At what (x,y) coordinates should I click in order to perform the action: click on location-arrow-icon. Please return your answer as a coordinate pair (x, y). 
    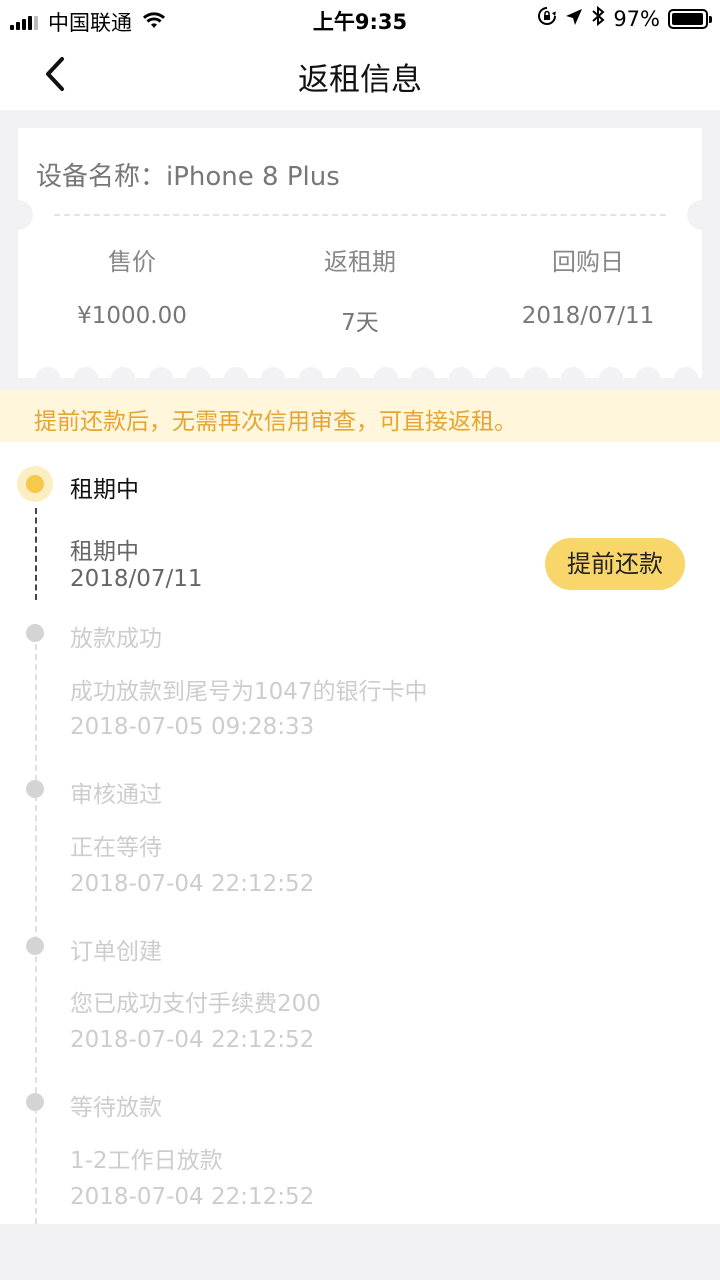
    Looking at the image, I should click on (574, 19).